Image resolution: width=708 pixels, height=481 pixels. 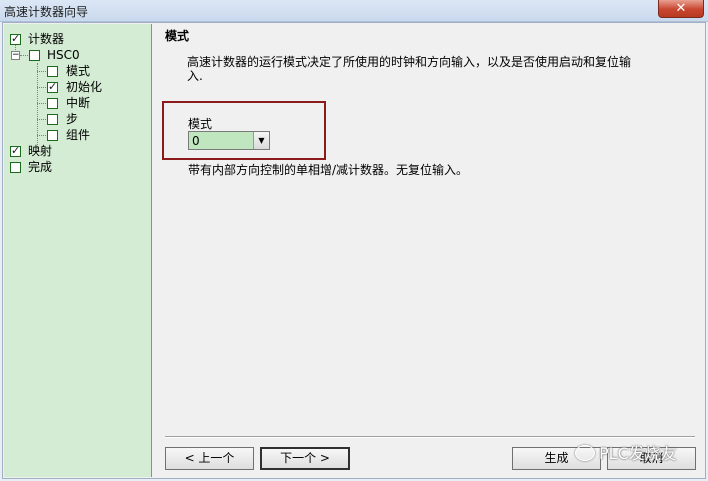 What do you see at coordinates (409, 69) in the screenshot?
I see `mode-description: 高速计数器的运行模式决定了所使用的时钟和方向输入，以及是否使用启动和复位输入.` at bounding box center [409, 69].